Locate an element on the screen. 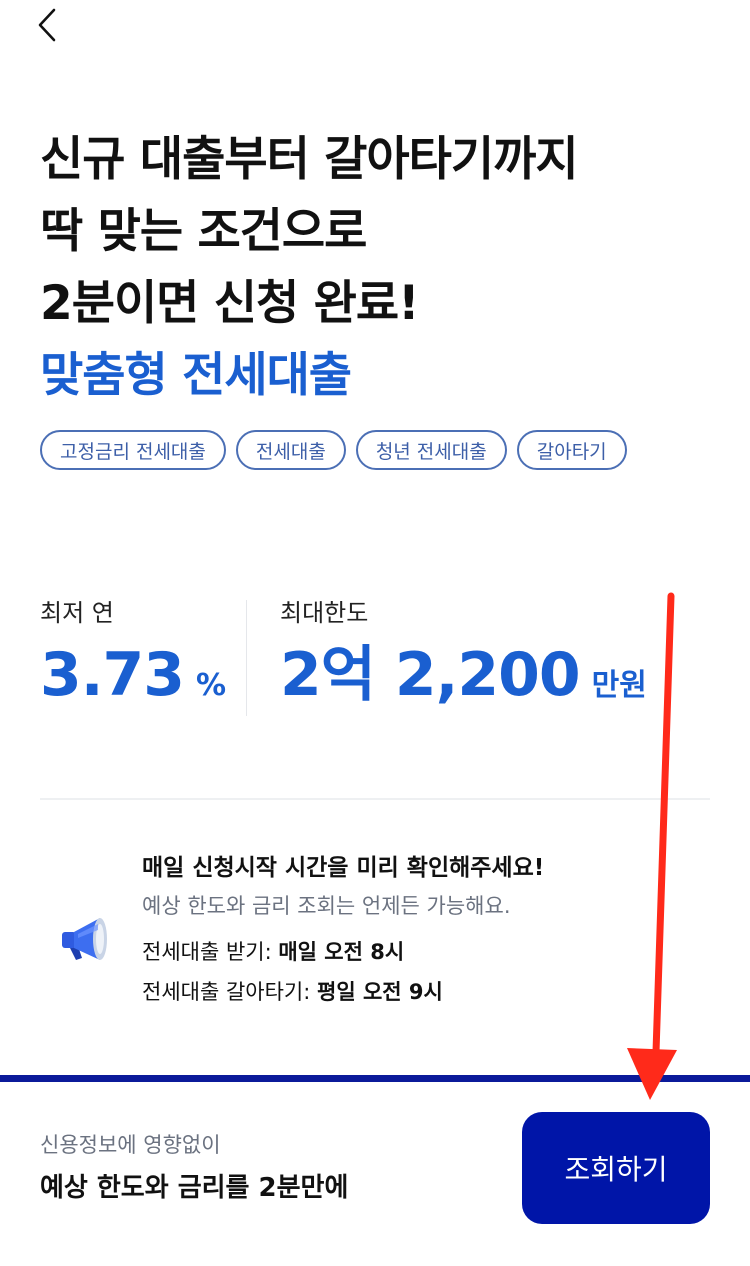  min-rate-value: 3.73% is located at coordinates (133, 675).